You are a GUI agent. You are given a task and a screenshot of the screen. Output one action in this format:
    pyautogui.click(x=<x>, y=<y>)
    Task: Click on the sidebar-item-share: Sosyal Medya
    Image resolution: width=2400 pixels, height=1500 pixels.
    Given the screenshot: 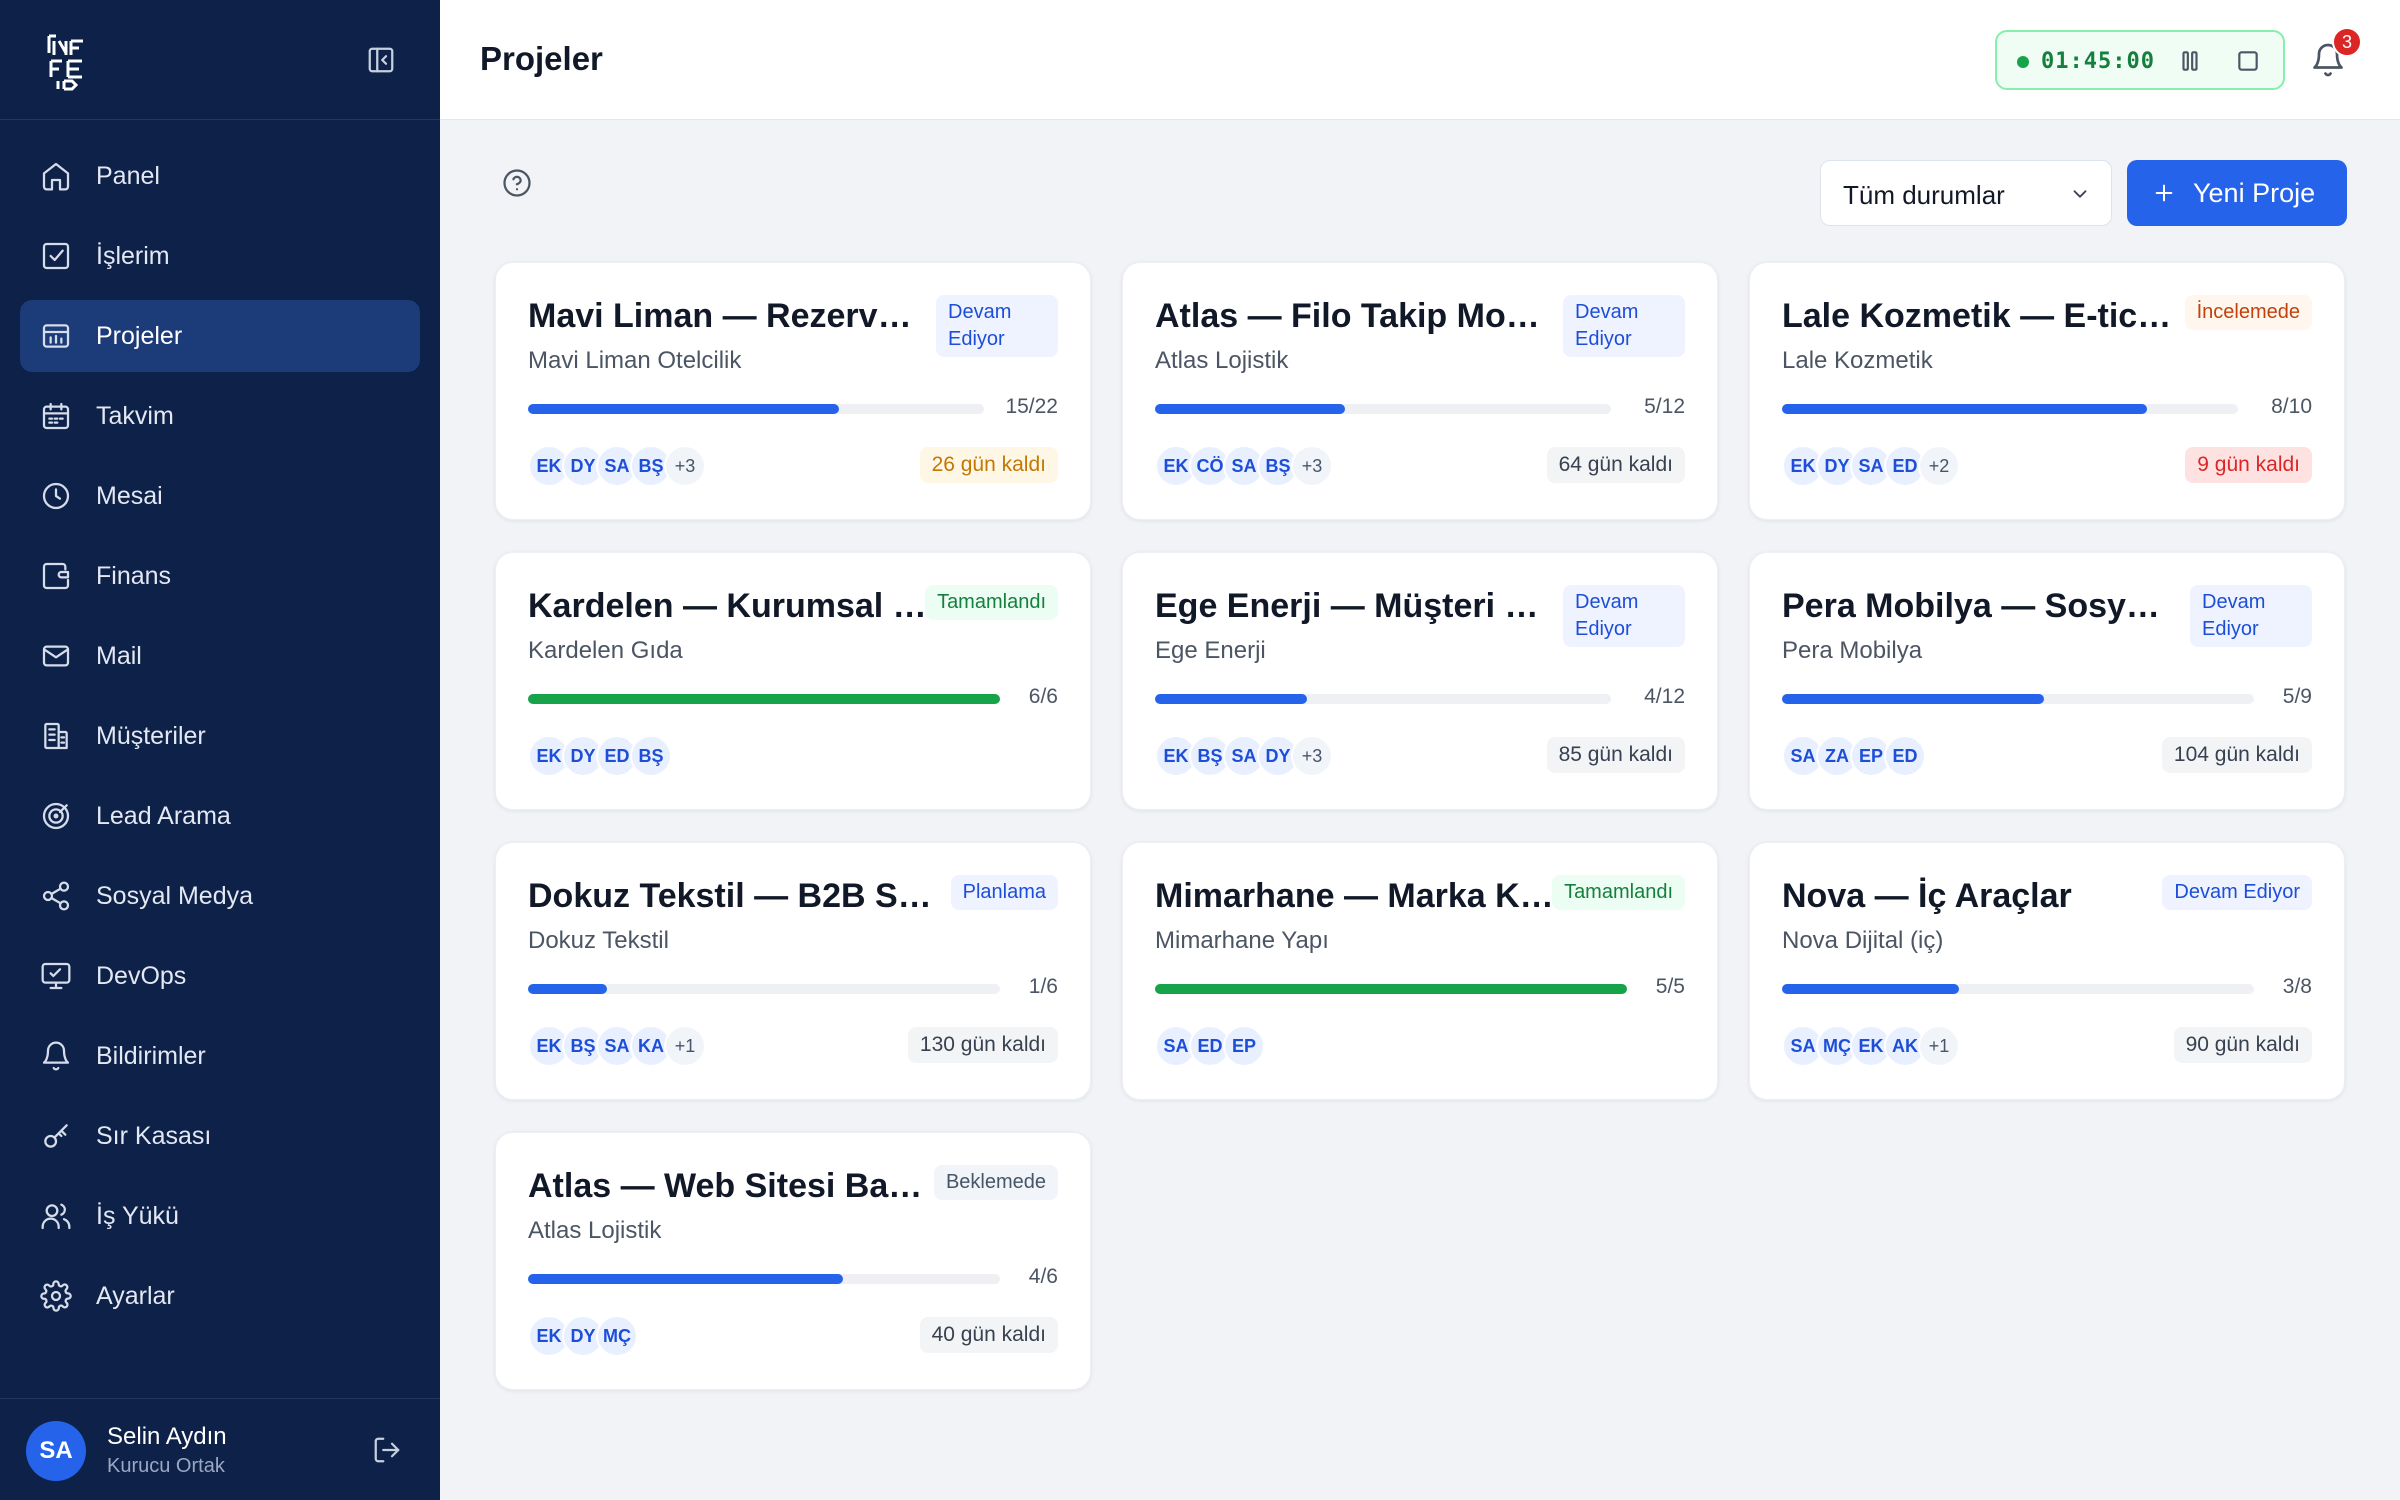 What is the action you would take?
    pyautogui.click(x=220, y=896)
    